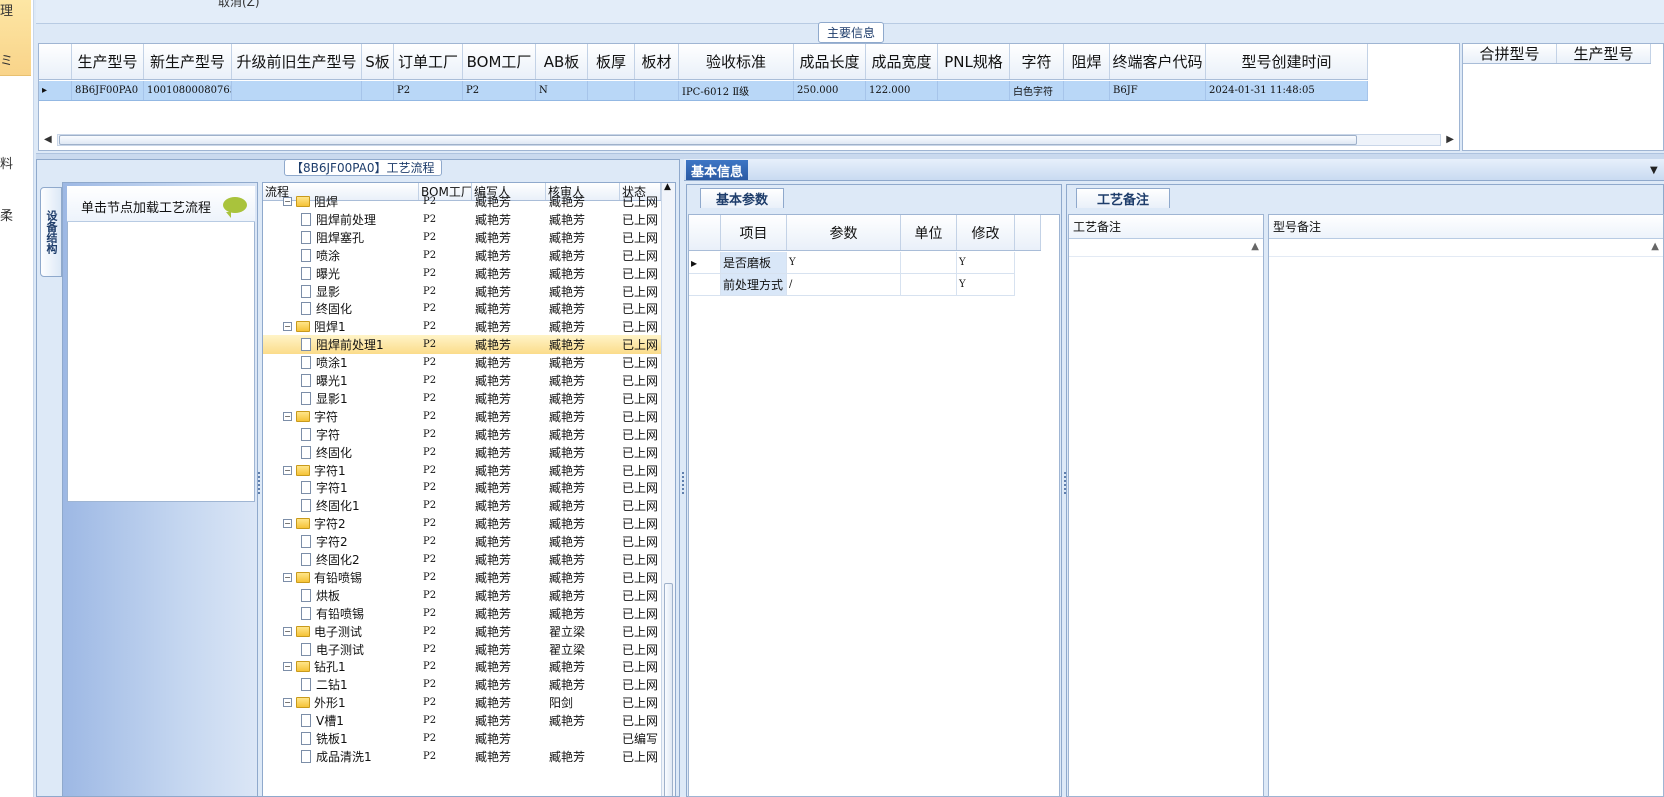  What do you see at coordinates (1166, 505) in the screenshot?
I see `process-notes-box: 工艺备注 ▲` at bounding box center [1166, 505].